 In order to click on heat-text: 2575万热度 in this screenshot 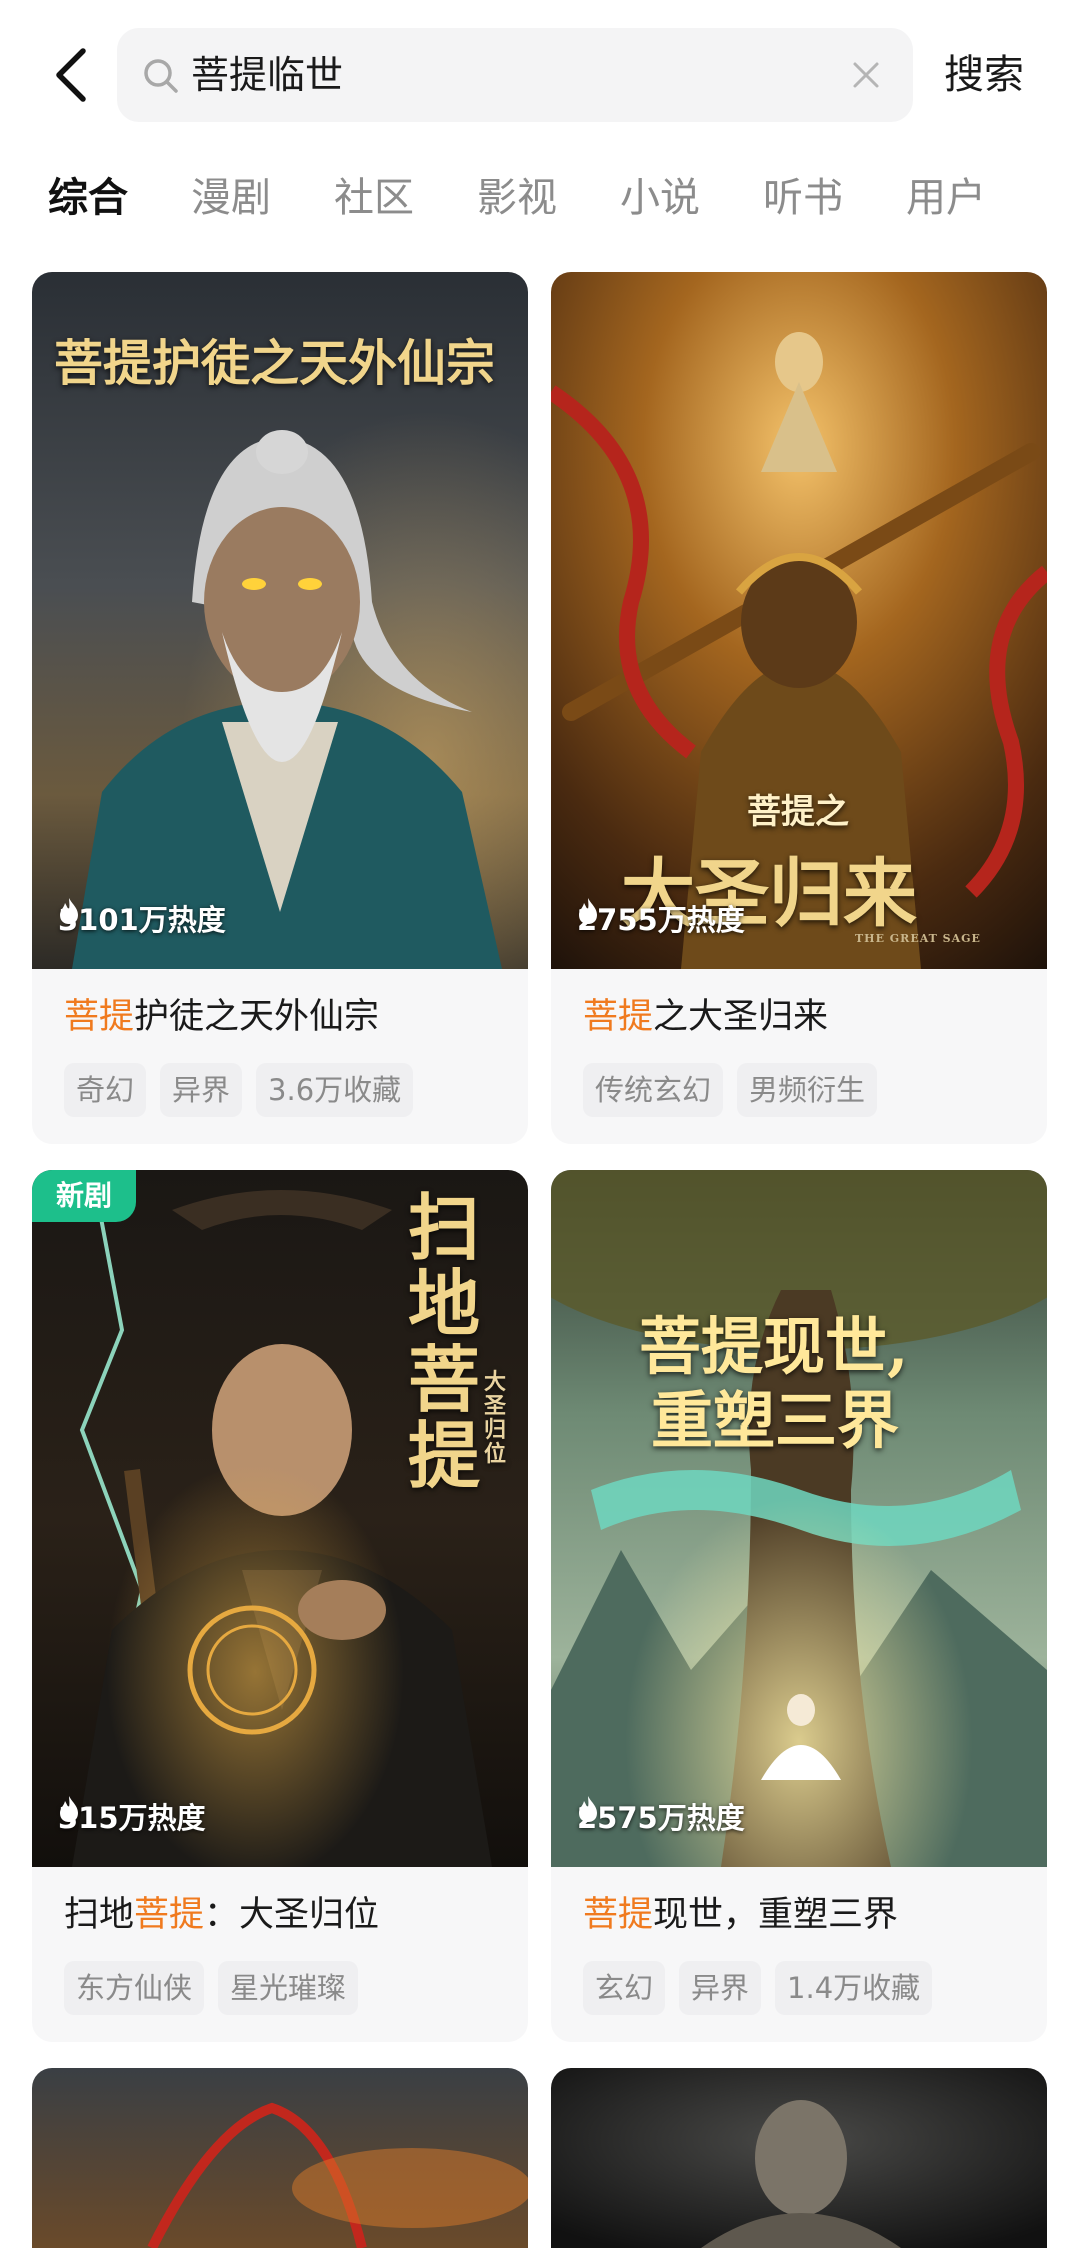, I will do `click(661, 1818)`.